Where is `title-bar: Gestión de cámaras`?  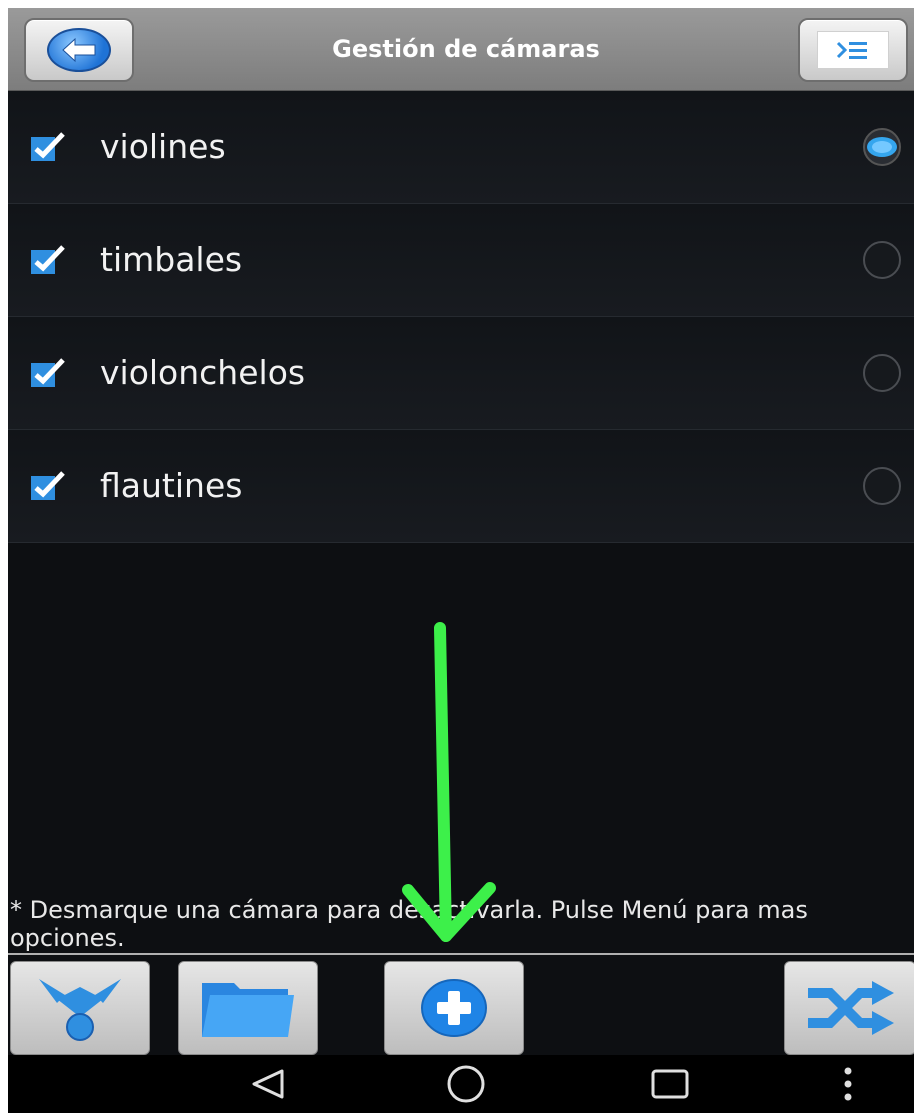 title-bar: Gestión de cámaras is located at coordinates (461, 49).